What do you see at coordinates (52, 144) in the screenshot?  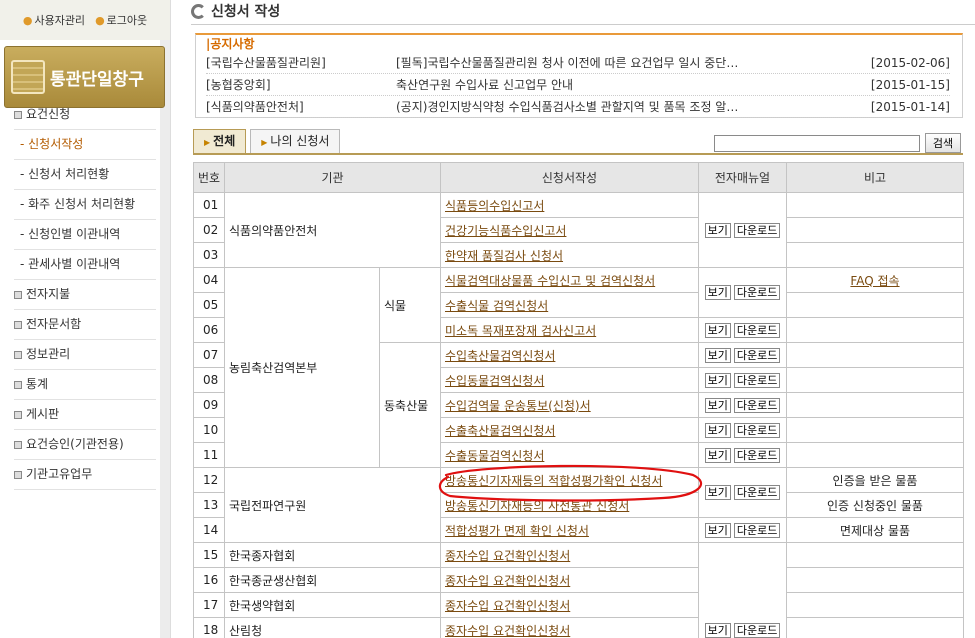 I see `sidebar-item-label: - 신청서작성` at bounding box center [52, 144].